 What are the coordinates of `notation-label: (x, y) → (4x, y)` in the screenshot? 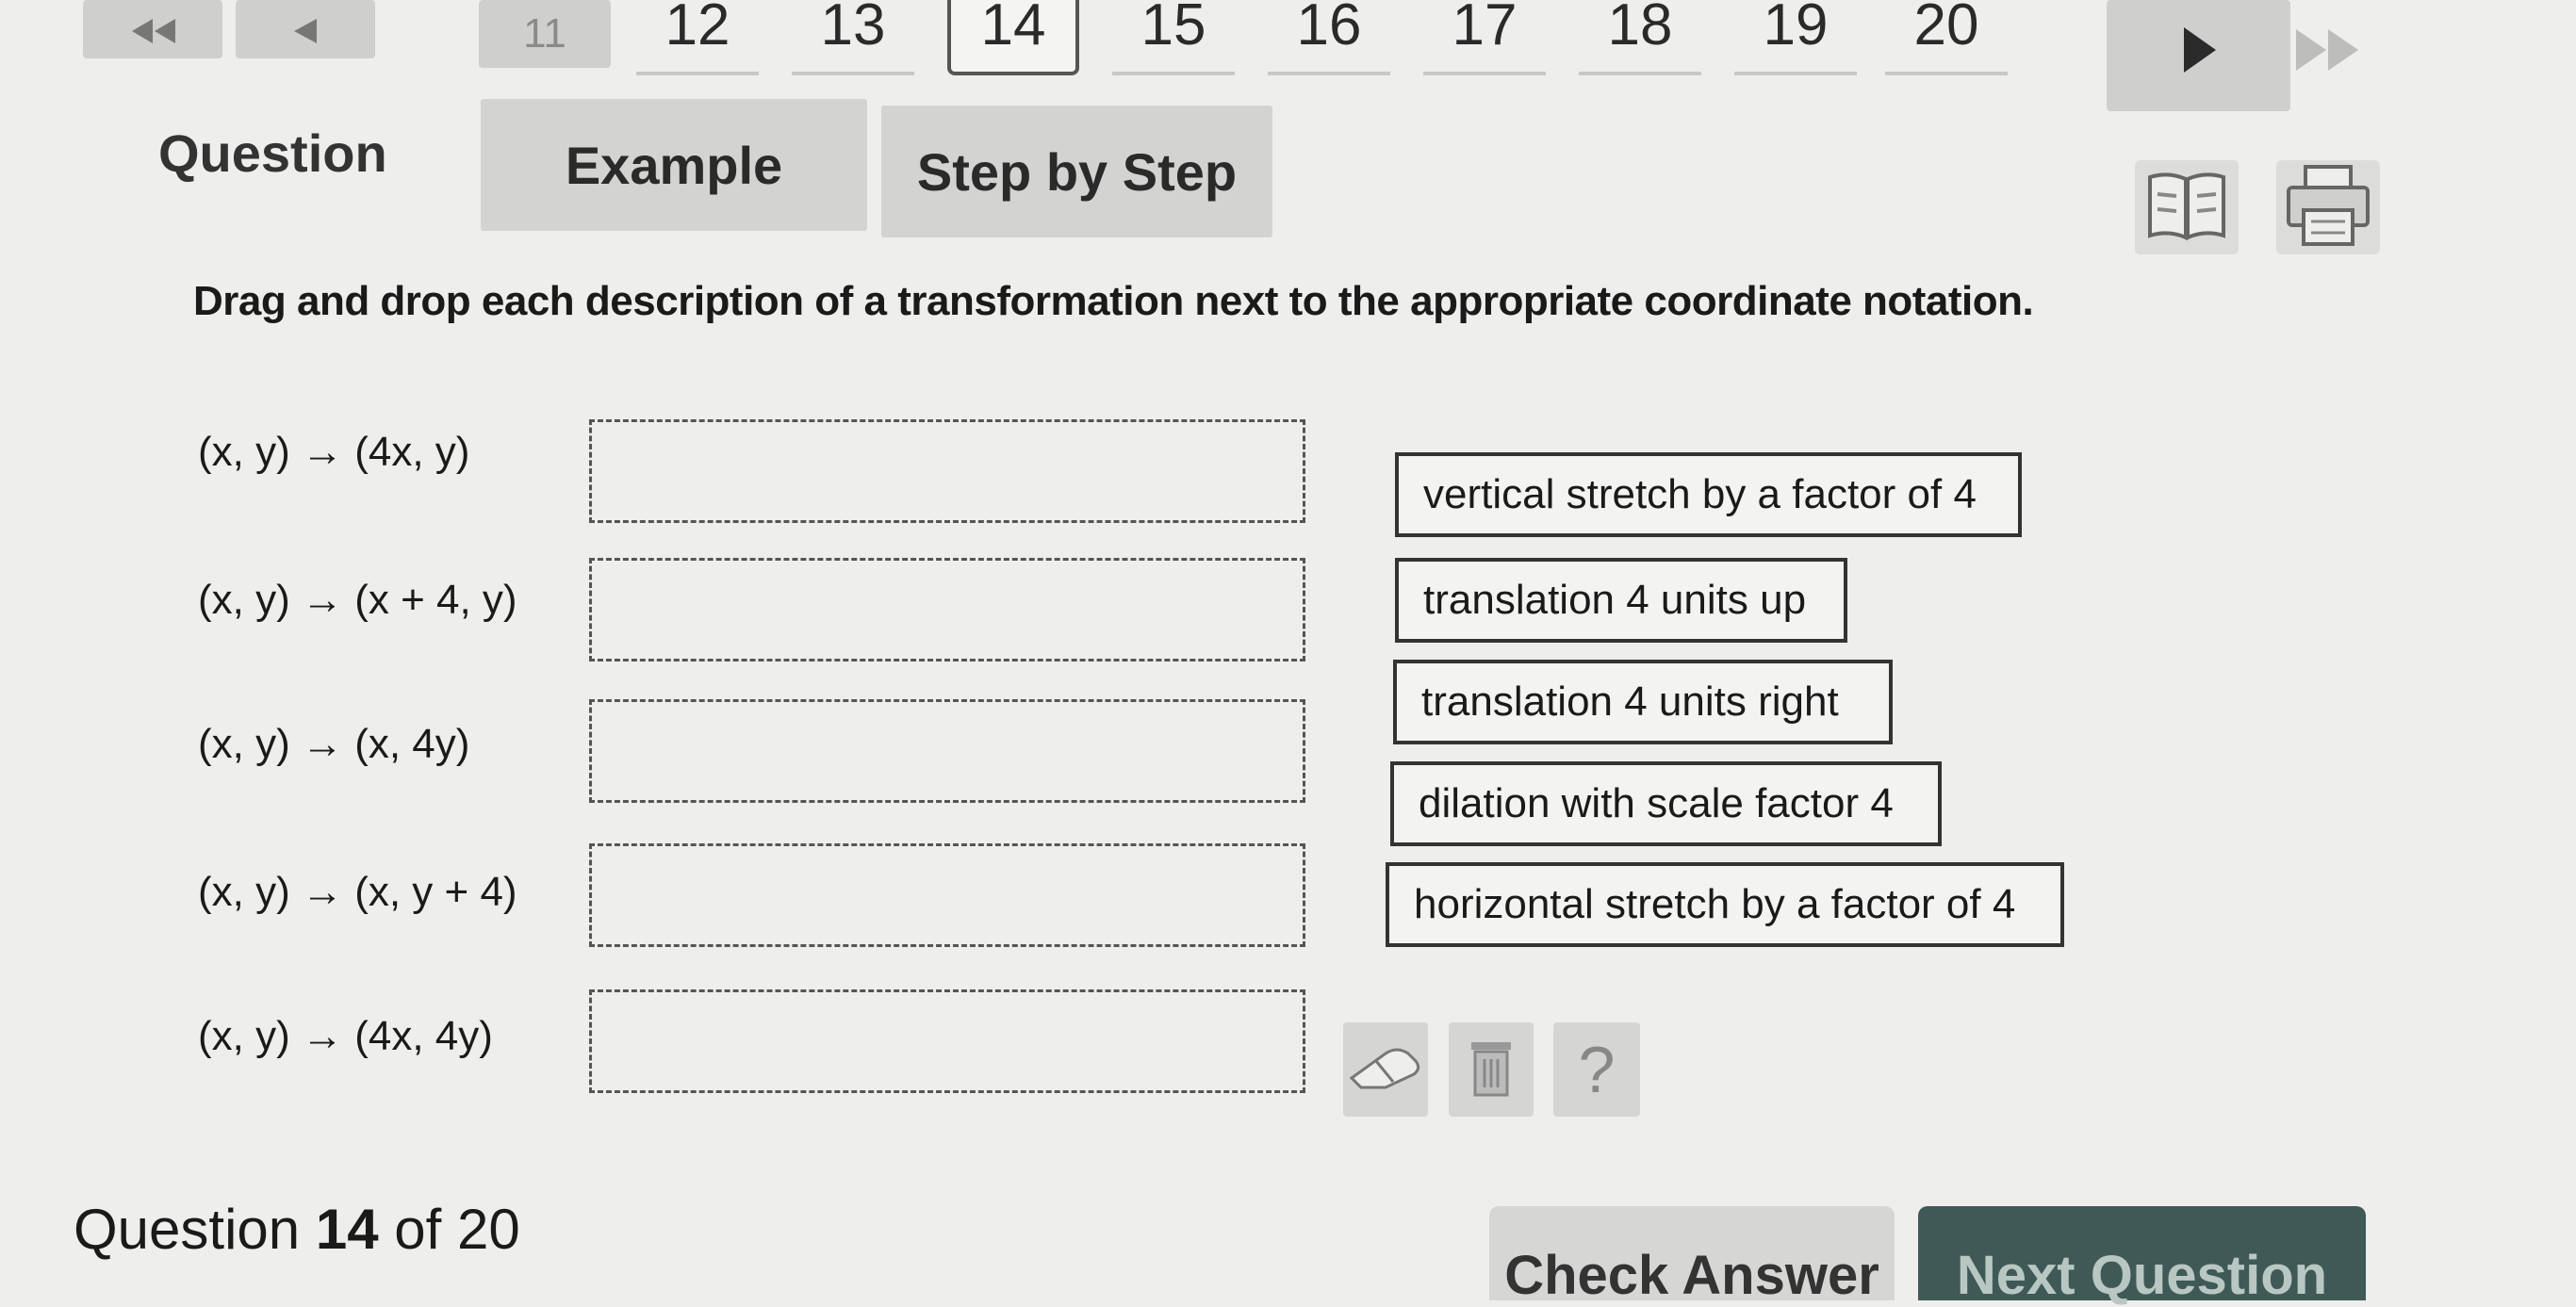 It's located at (334, 452).